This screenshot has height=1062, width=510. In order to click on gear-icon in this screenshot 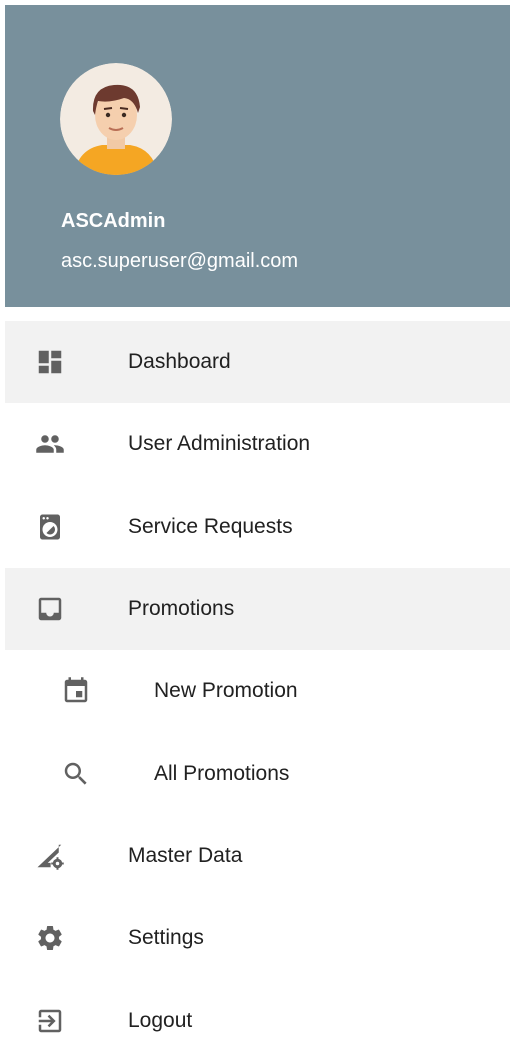, I will do `click(50, 938)`.